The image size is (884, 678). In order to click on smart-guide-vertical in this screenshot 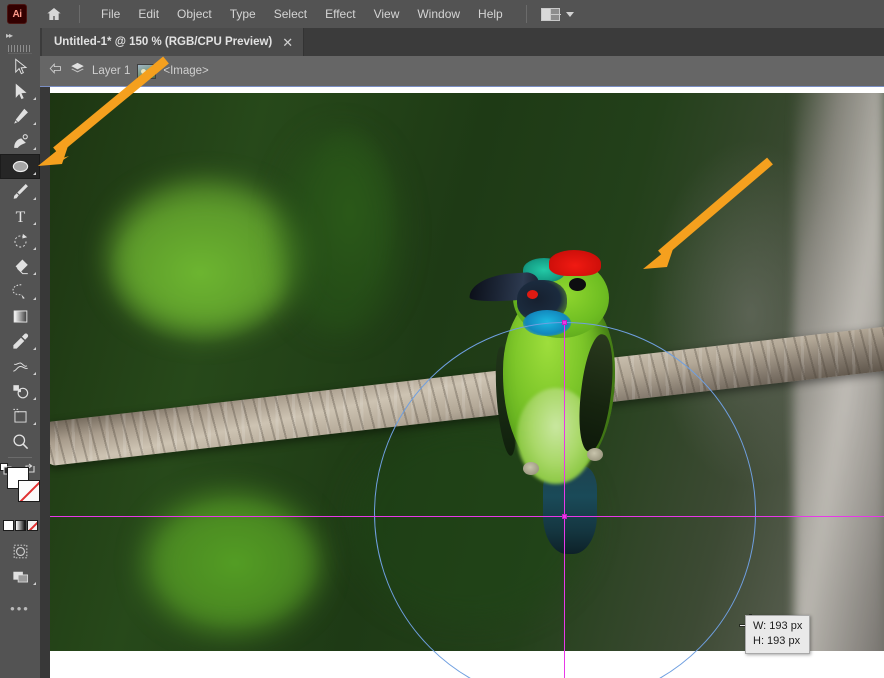, I will do `click(564, 500)`.